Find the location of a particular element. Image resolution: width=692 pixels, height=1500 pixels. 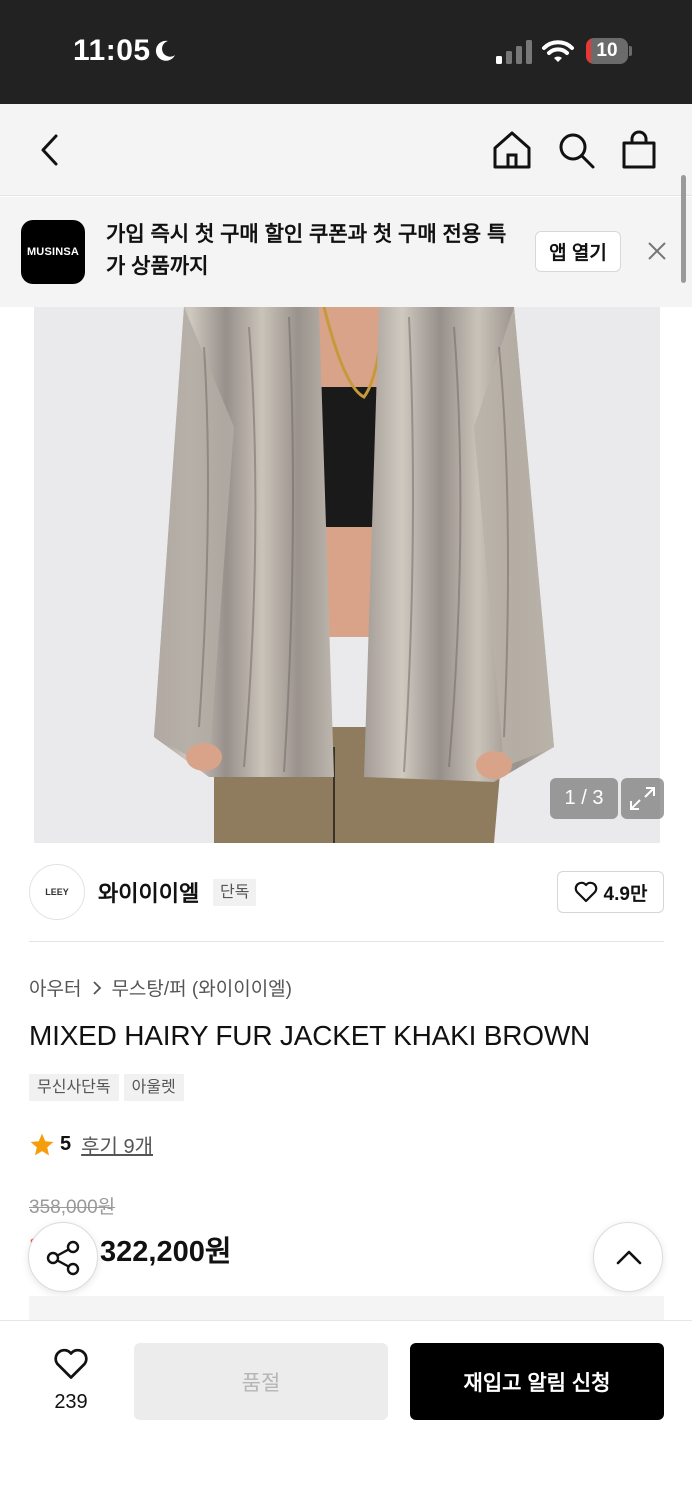

original-price: 358,000원 is located at coordinates (72, 1207).